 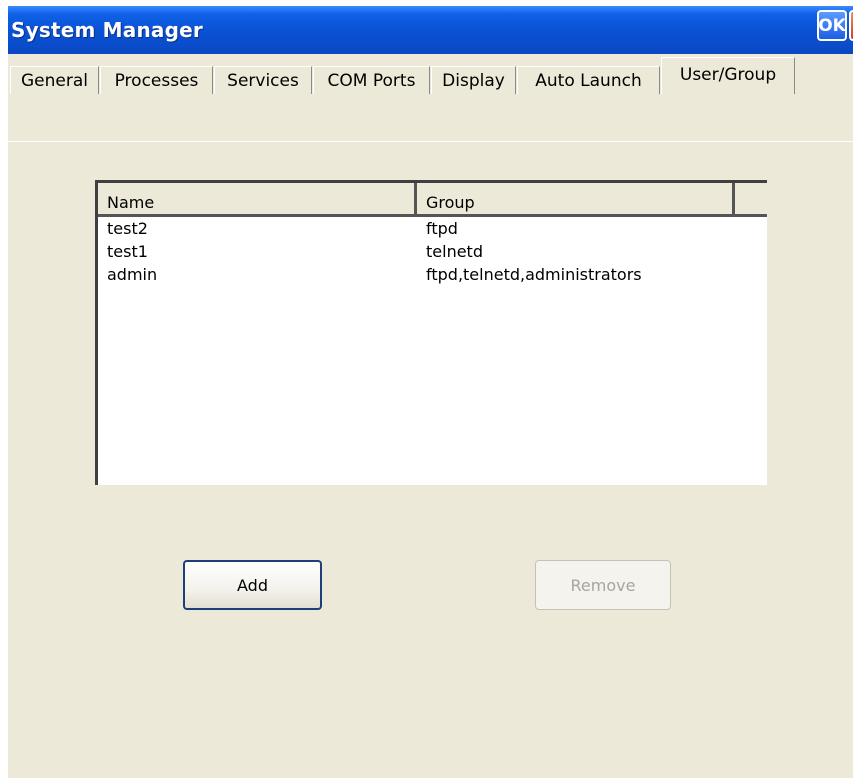 What do you see at coordinates (576, 200) in the screenshot?
I see `column-header-group: Group` at bounding box center [576, 200].